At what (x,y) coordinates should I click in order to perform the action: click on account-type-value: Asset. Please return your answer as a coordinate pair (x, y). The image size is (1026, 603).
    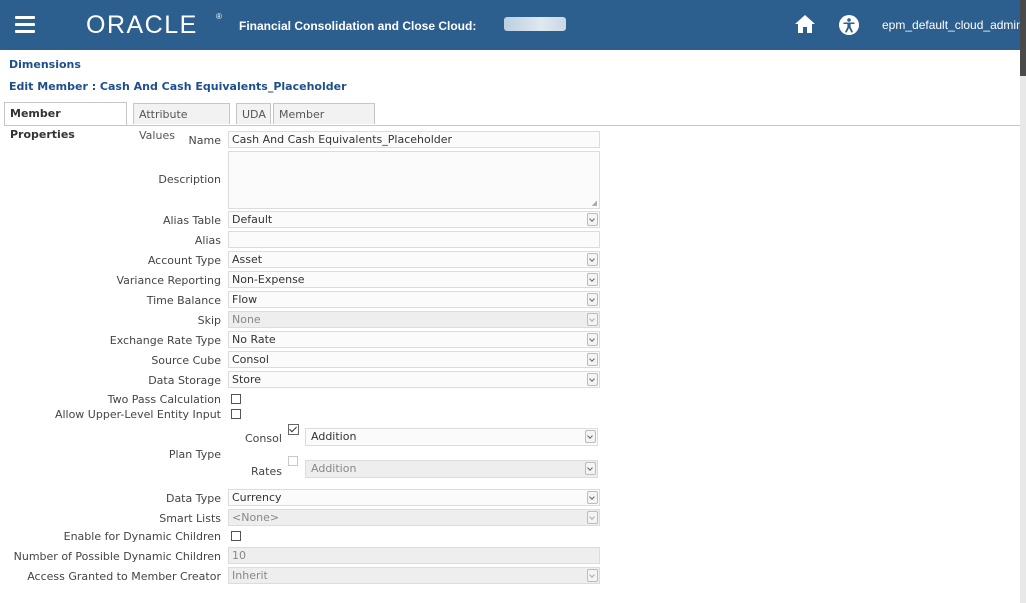
    Looking at the image, I should click on (247, 259).